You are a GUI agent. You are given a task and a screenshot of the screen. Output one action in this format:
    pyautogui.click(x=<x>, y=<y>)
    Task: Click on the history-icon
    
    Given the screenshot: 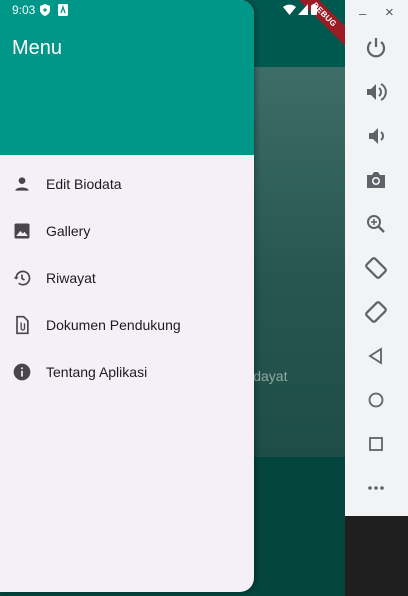 What is the action you would take?
    pyautogui.click(x=22, y=278)
    